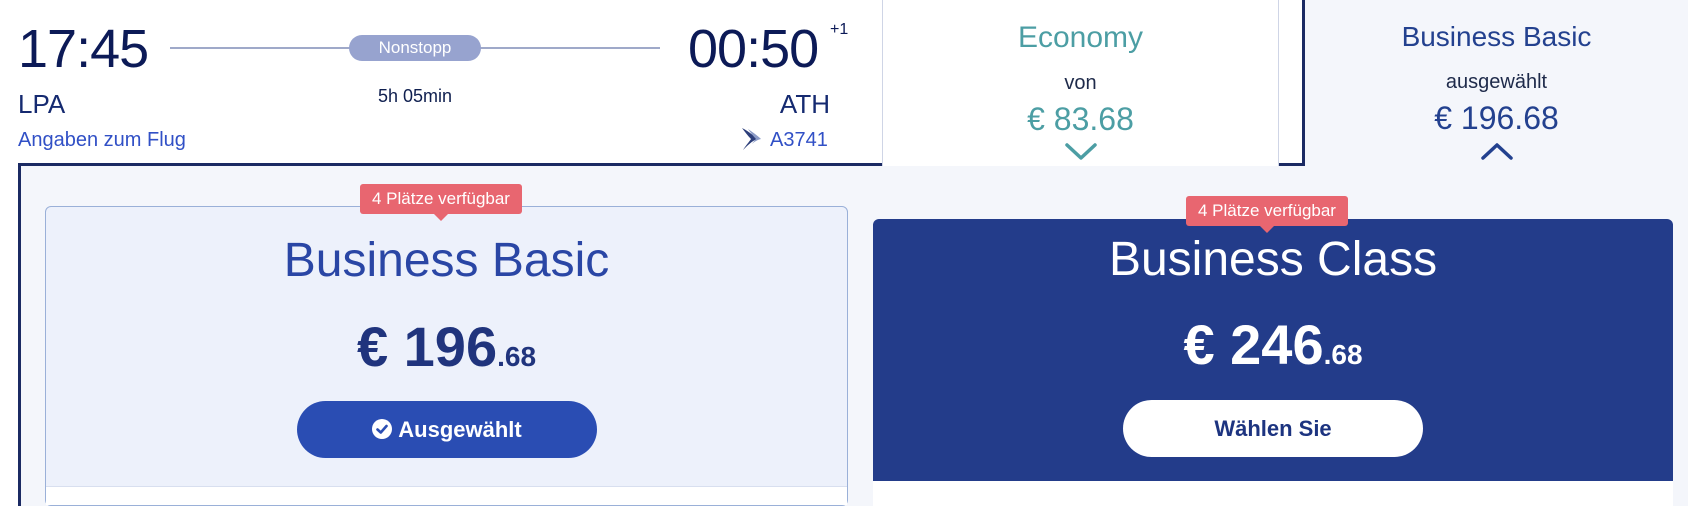 This screenshot has width=1688, height=519. I want to click on chevron-up-icon, so click(1497, 151).